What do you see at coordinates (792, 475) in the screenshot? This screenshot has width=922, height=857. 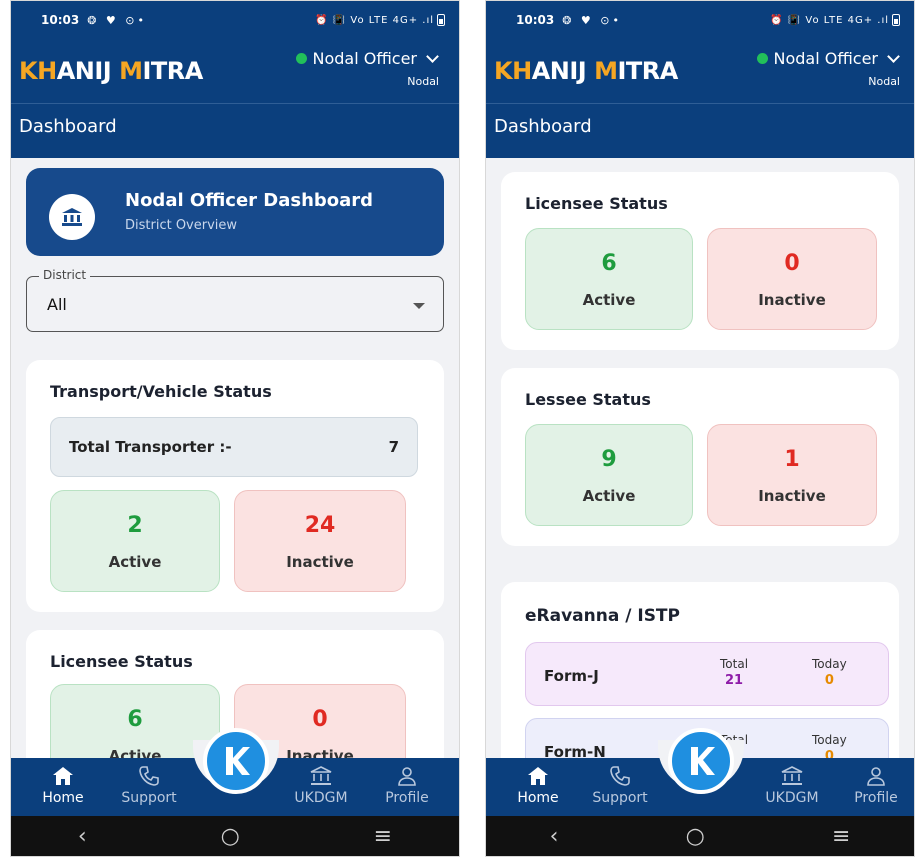 I see `inactive-lessee-tile: 1 Inactive` at bounding box center [792, 475].